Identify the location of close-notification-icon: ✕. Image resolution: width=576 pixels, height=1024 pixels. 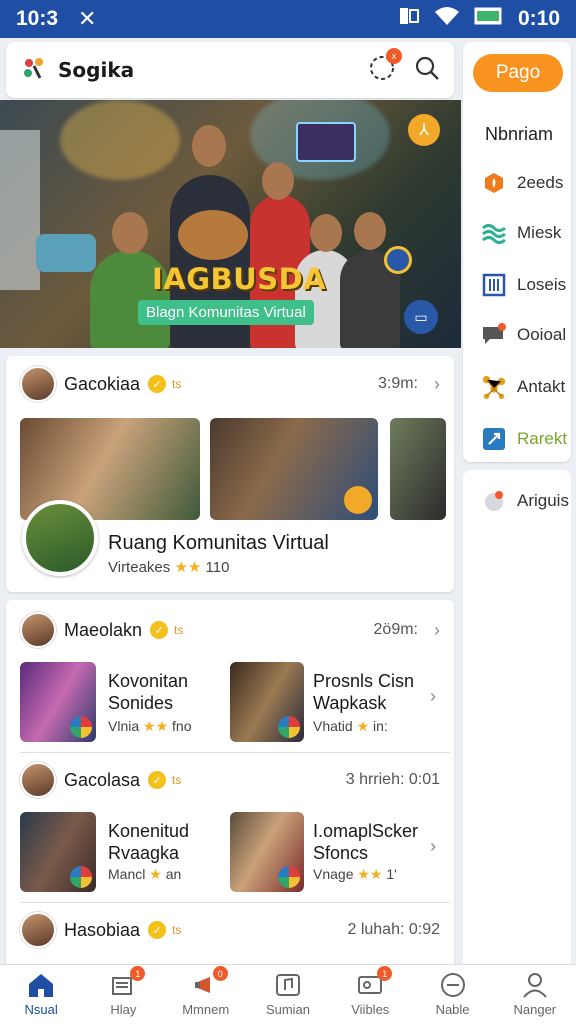
(87, 18).